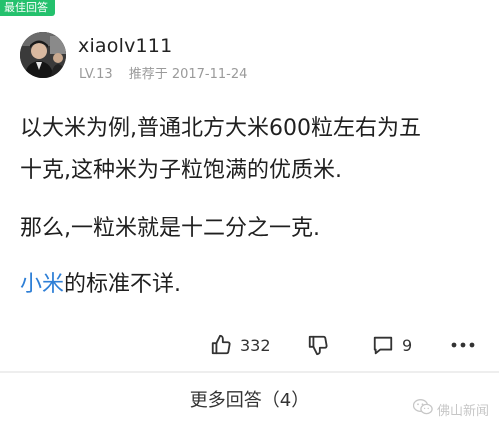 The width and height of the screenshot is (499, 430). Describe the element at coordinates (424, 409) in the screenshot. I see `wechat-icon` at that location.